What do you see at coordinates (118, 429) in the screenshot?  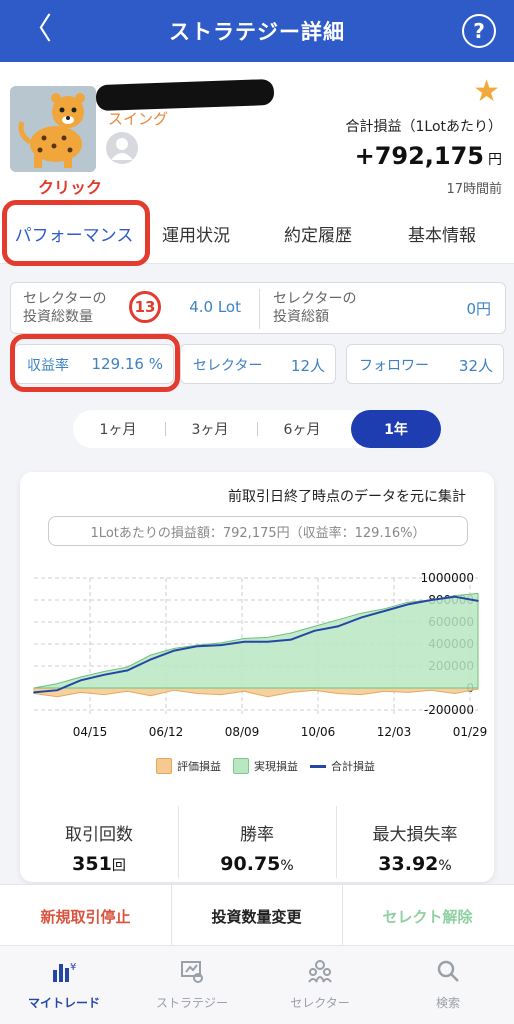 I see `period-1m: 1ヶ月` at bounding box center [118, 429].